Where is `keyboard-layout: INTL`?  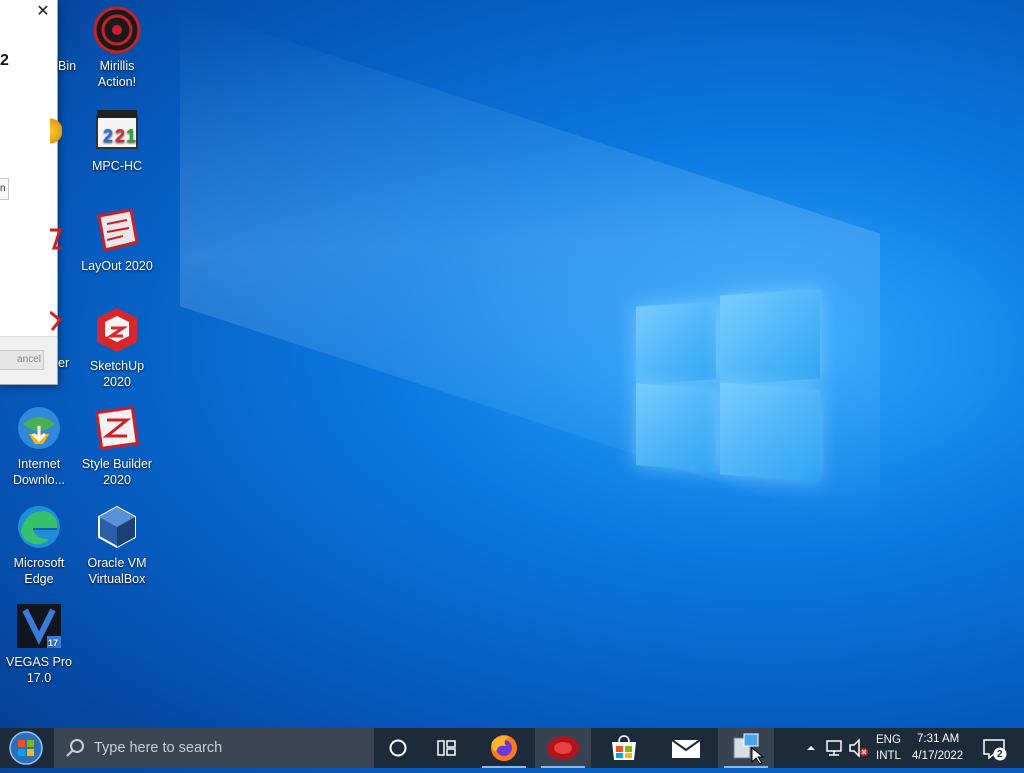 keyboard-layout: INTL is located at coordinates (888, 756).